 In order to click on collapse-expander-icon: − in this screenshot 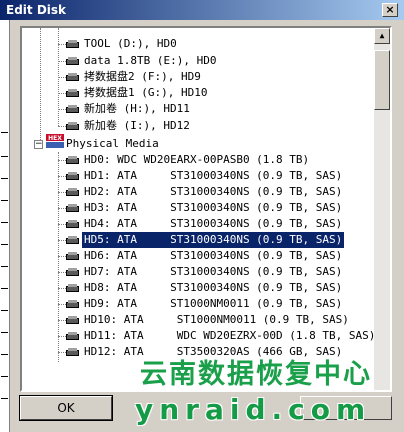, I will do `click(38, 144)`.